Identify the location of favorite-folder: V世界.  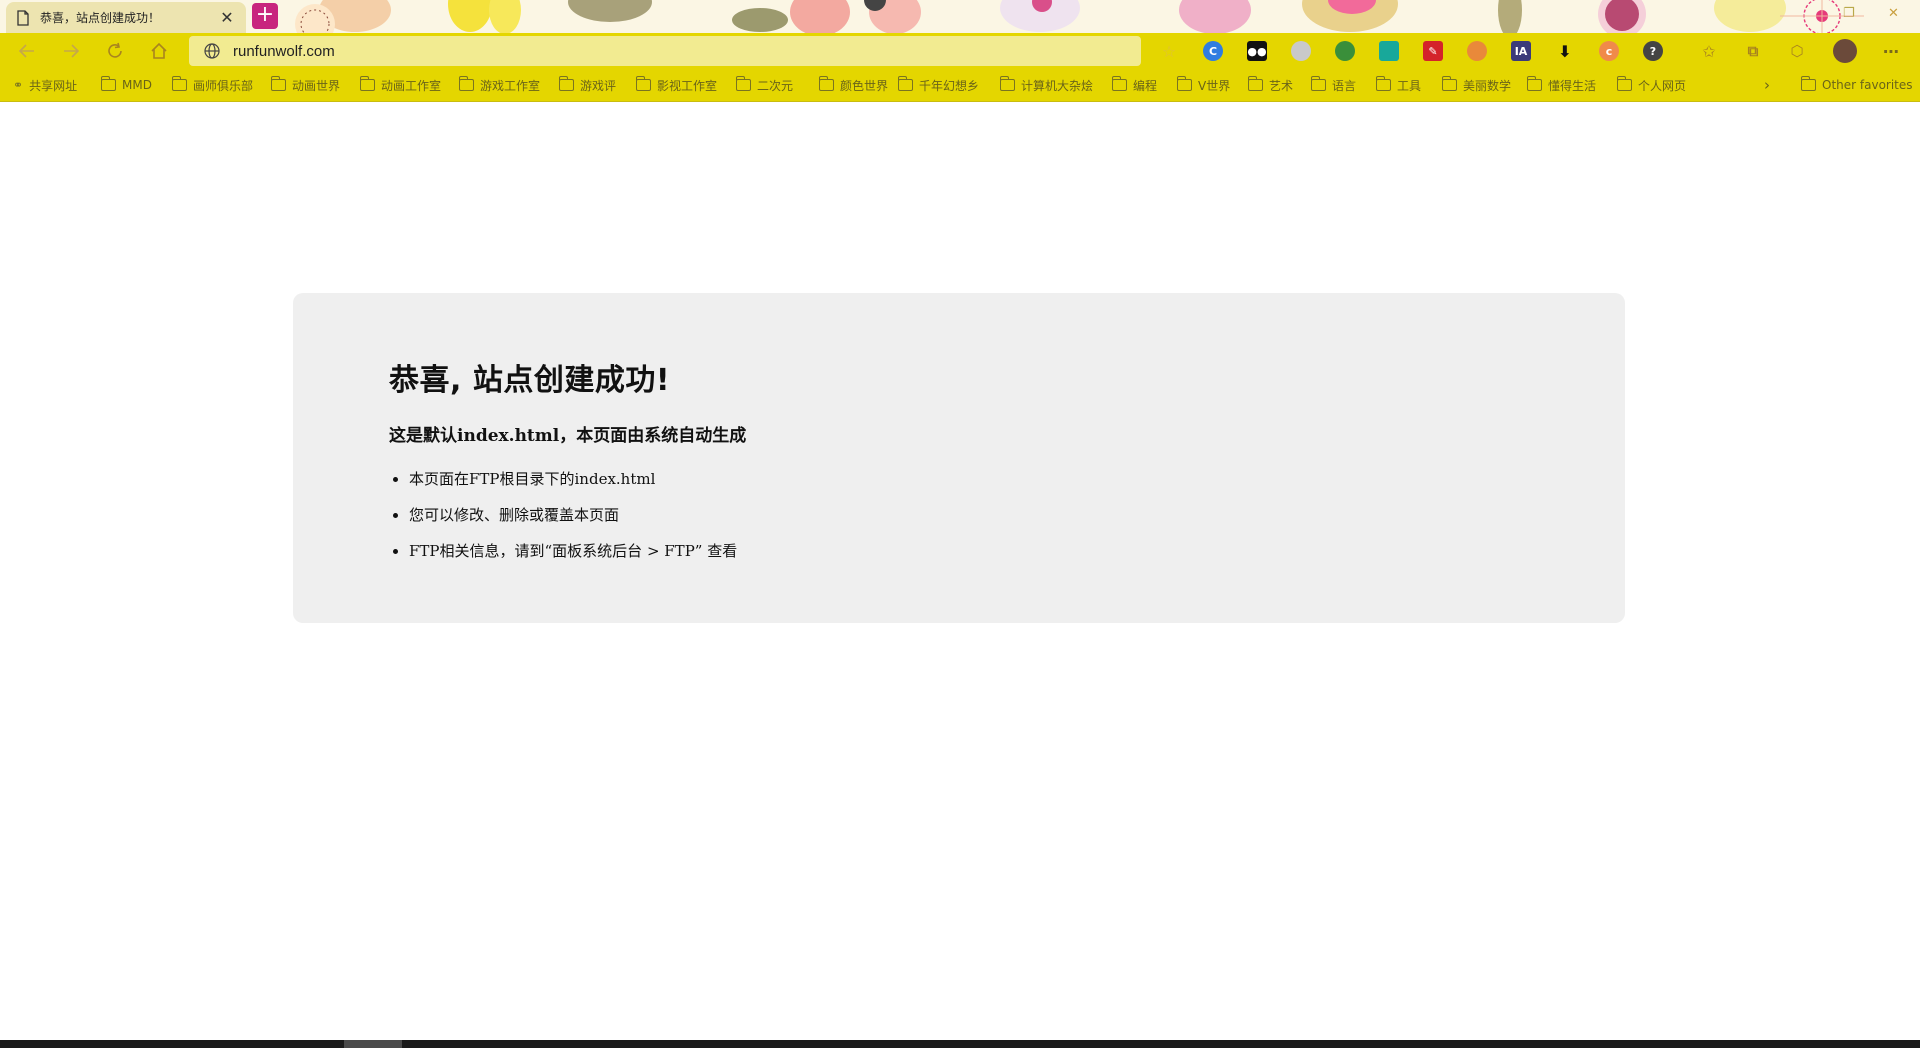
(1203, 85).